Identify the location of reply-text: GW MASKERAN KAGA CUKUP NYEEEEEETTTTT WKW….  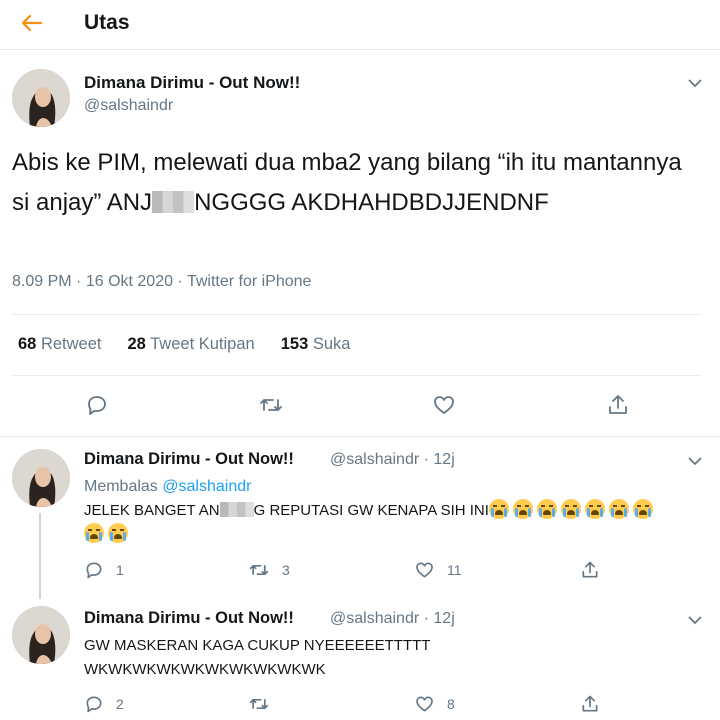
(257, 657).